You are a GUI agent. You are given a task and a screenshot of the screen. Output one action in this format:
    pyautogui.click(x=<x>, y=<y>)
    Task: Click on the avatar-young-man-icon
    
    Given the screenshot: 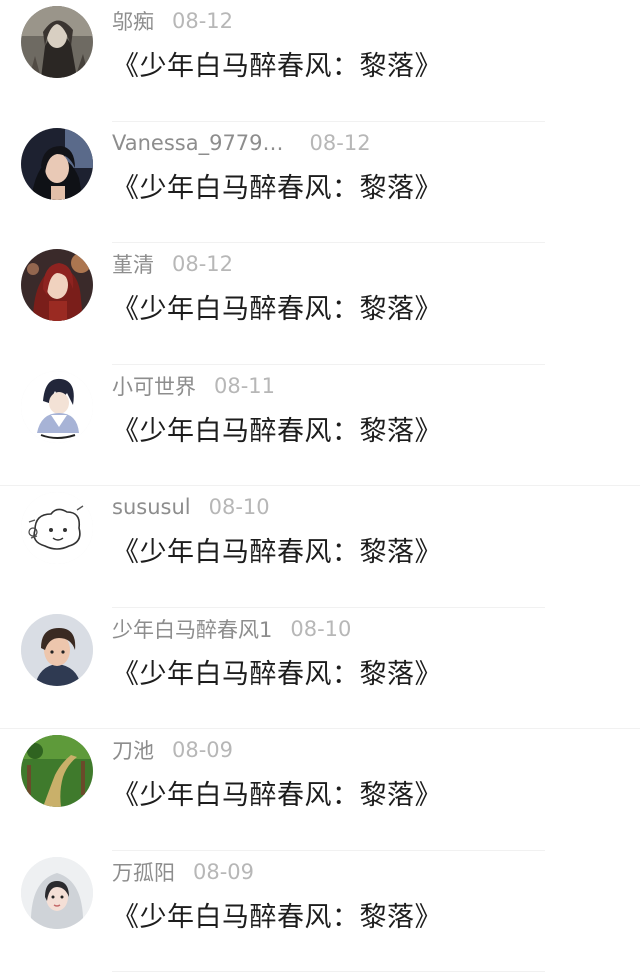 What is the action you would take?
    pyautogui.click(x=57, y=650)
    